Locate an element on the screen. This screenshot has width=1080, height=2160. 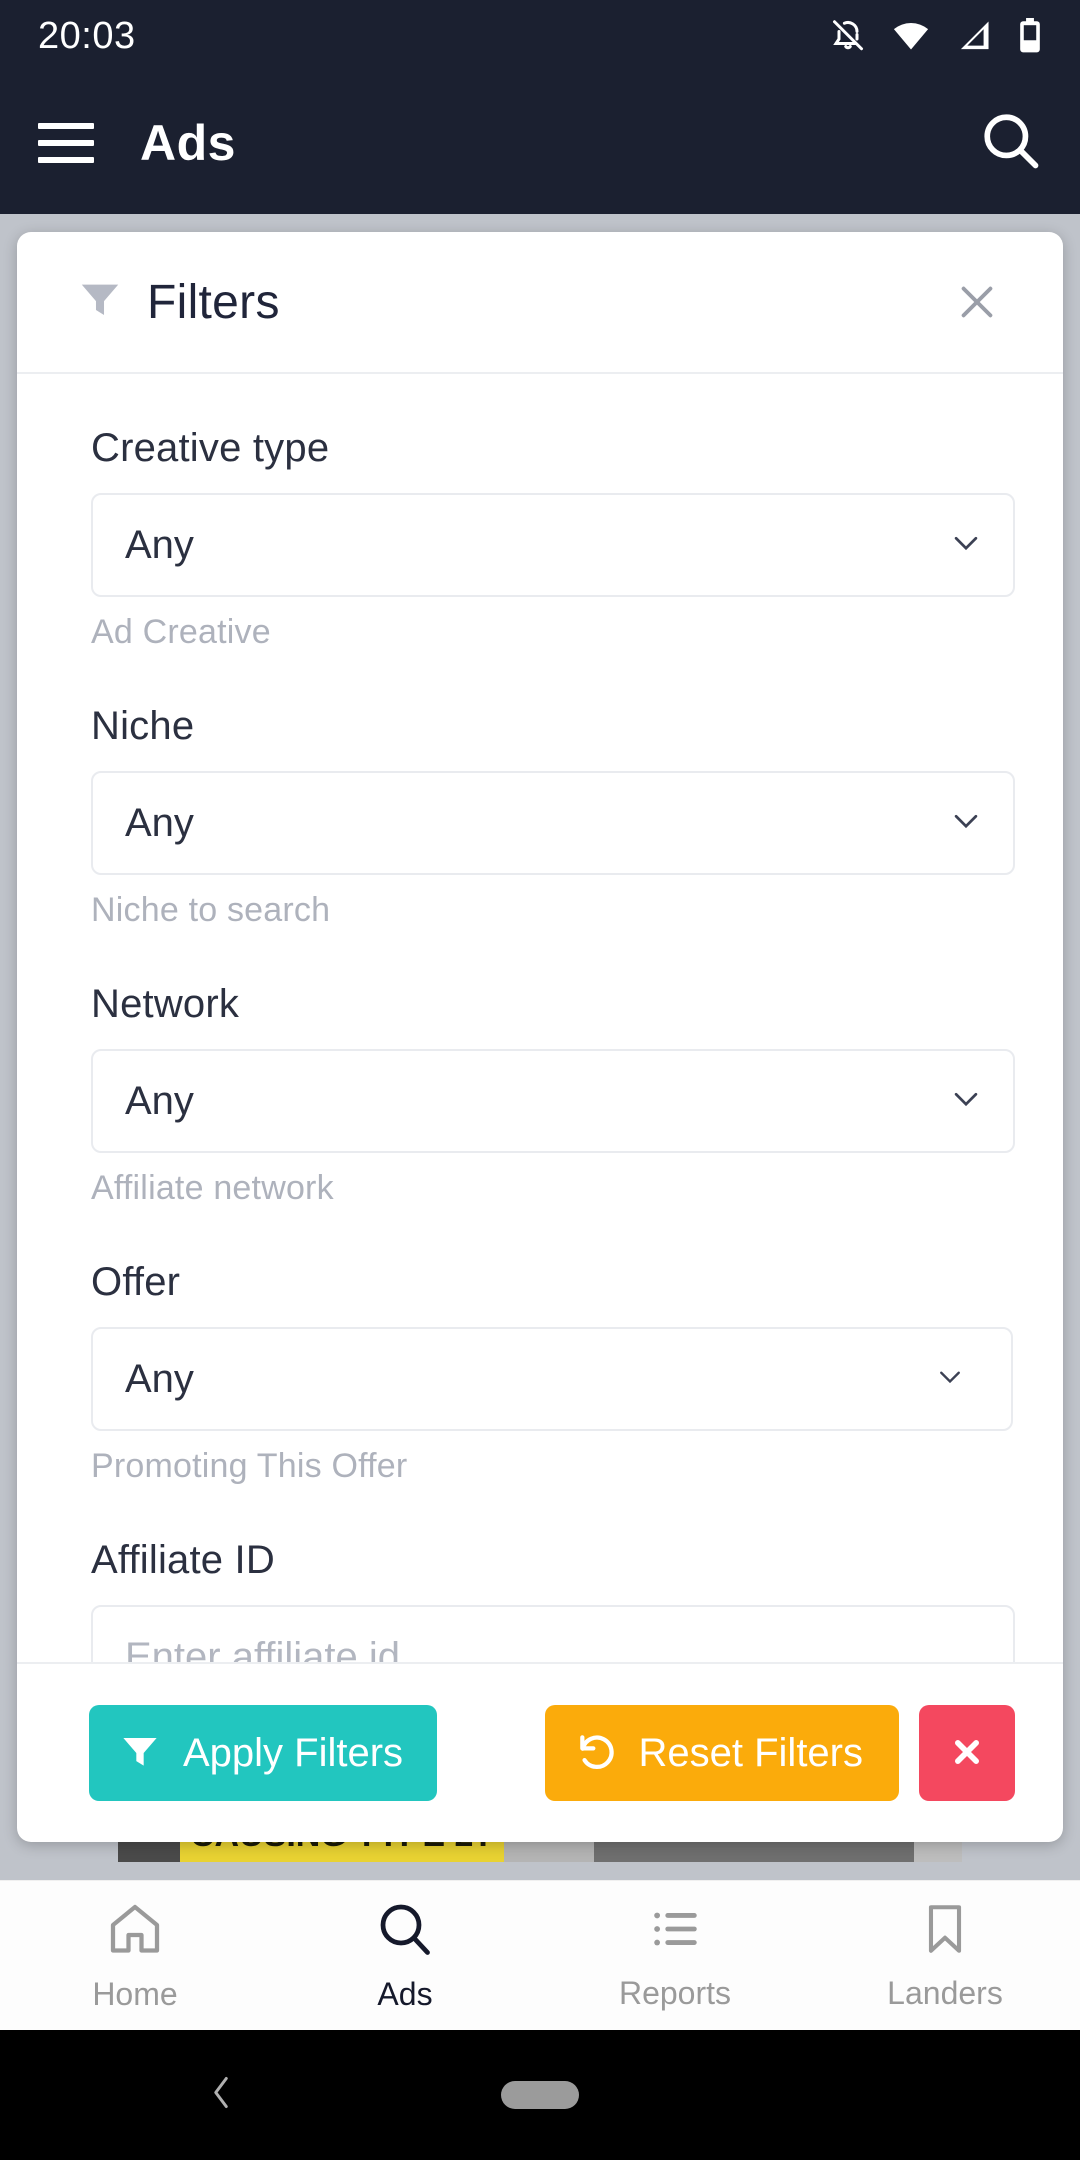
field-network: Network Any Affiliate network is located at coordinates (553, 1095).